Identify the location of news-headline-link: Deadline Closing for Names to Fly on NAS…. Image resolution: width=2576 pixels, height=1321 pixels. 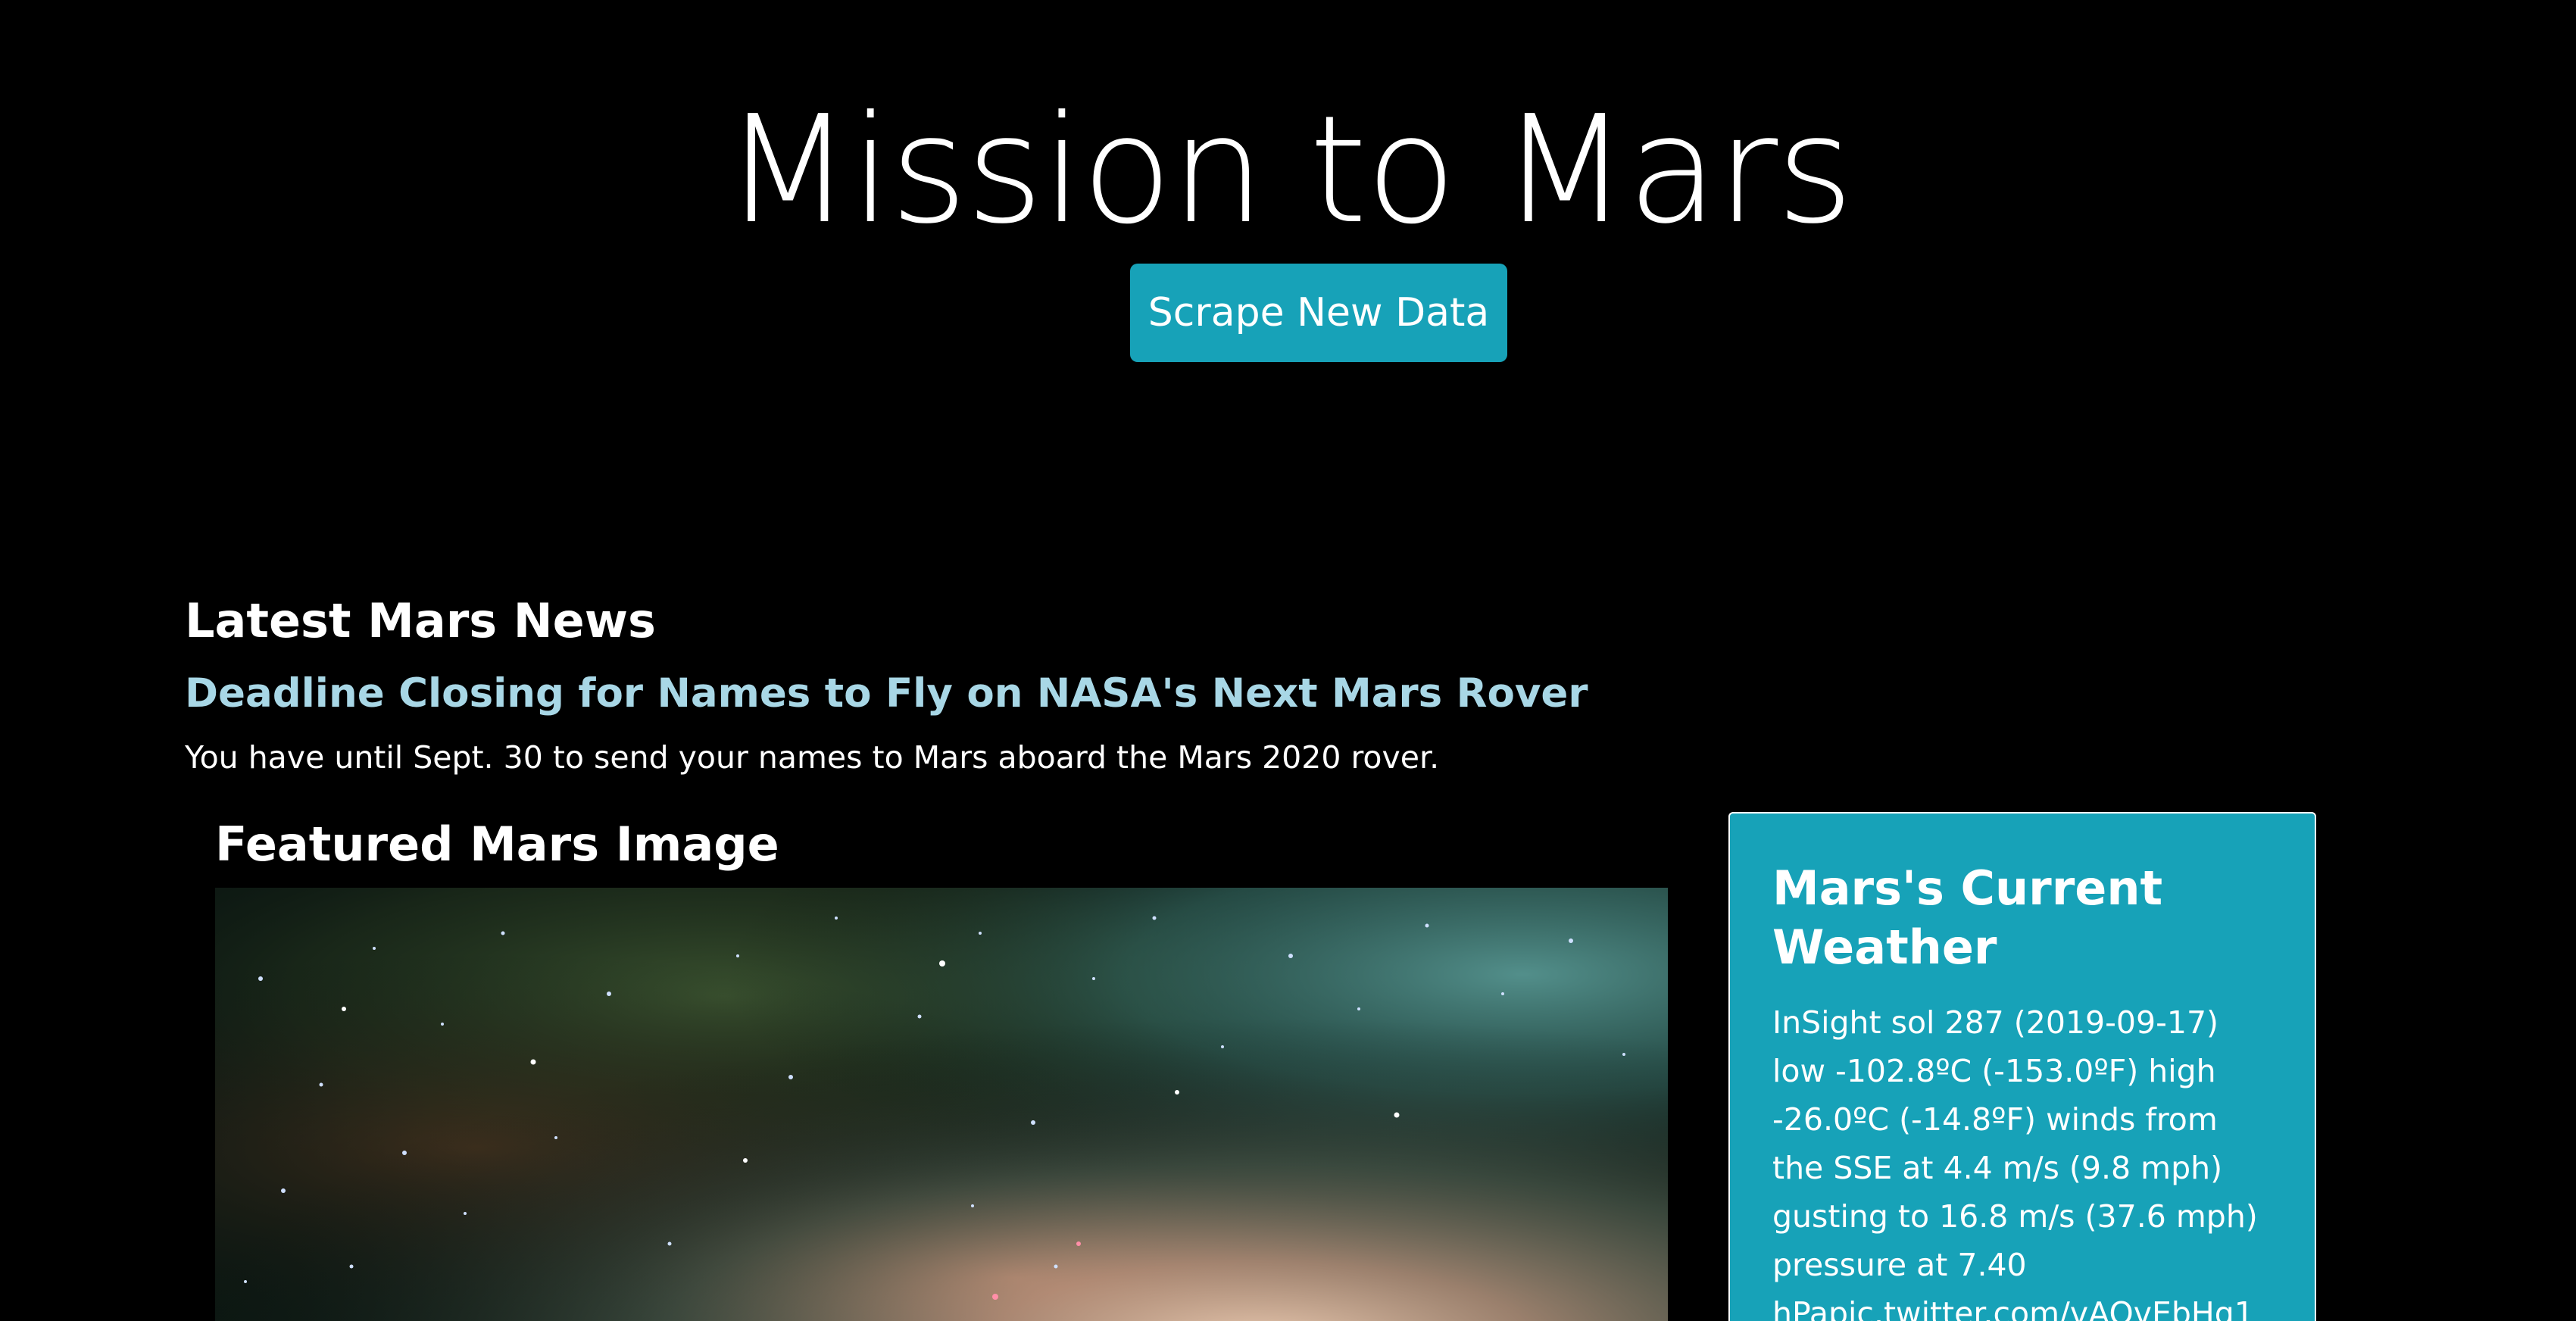
(886, 694).